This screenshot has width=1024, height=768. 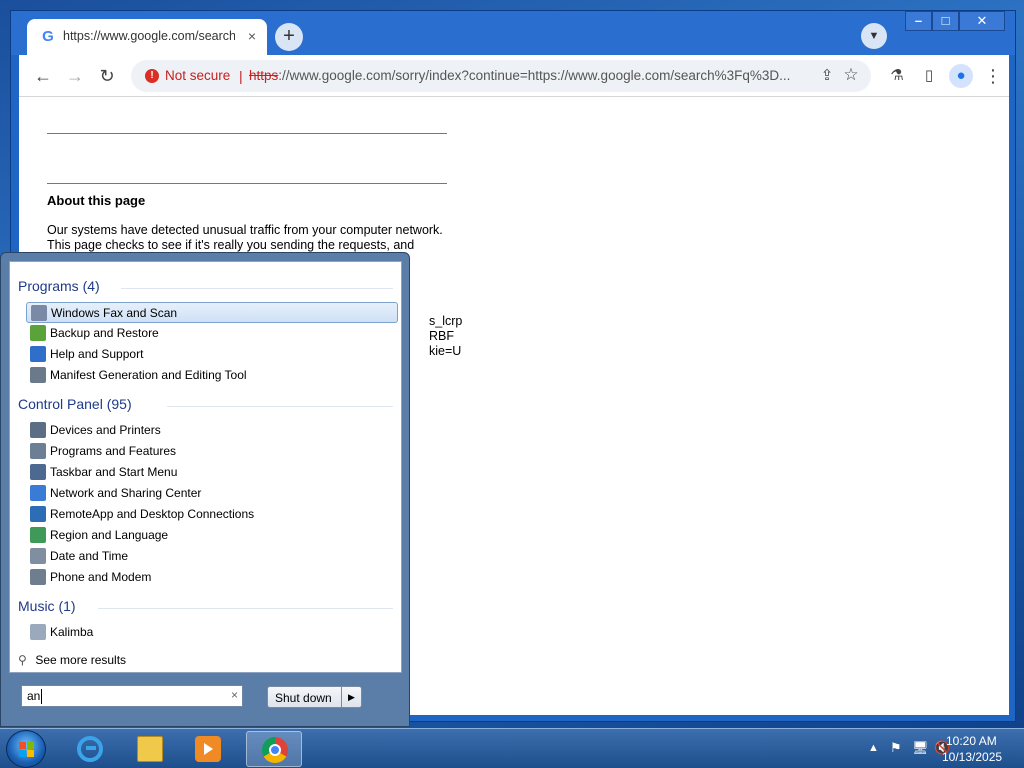 I want to click on clear-search-icon: ×, so click(x=234, y=695).